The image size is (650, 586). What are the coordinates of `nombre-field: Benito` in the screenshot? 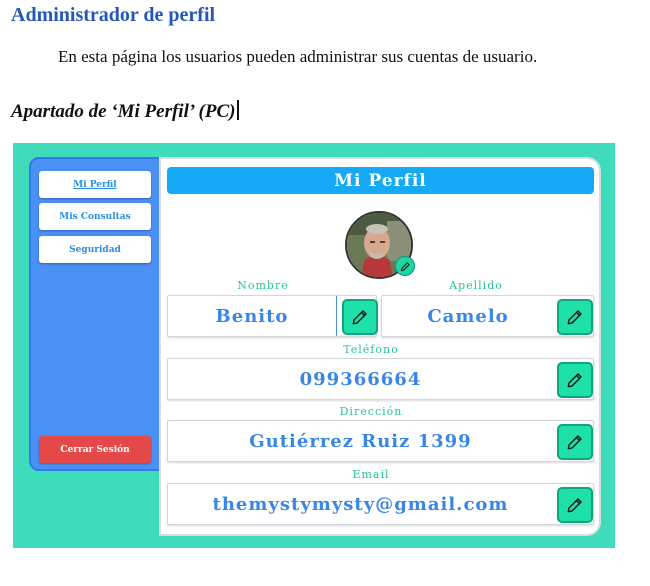 It's located at (272, 316).